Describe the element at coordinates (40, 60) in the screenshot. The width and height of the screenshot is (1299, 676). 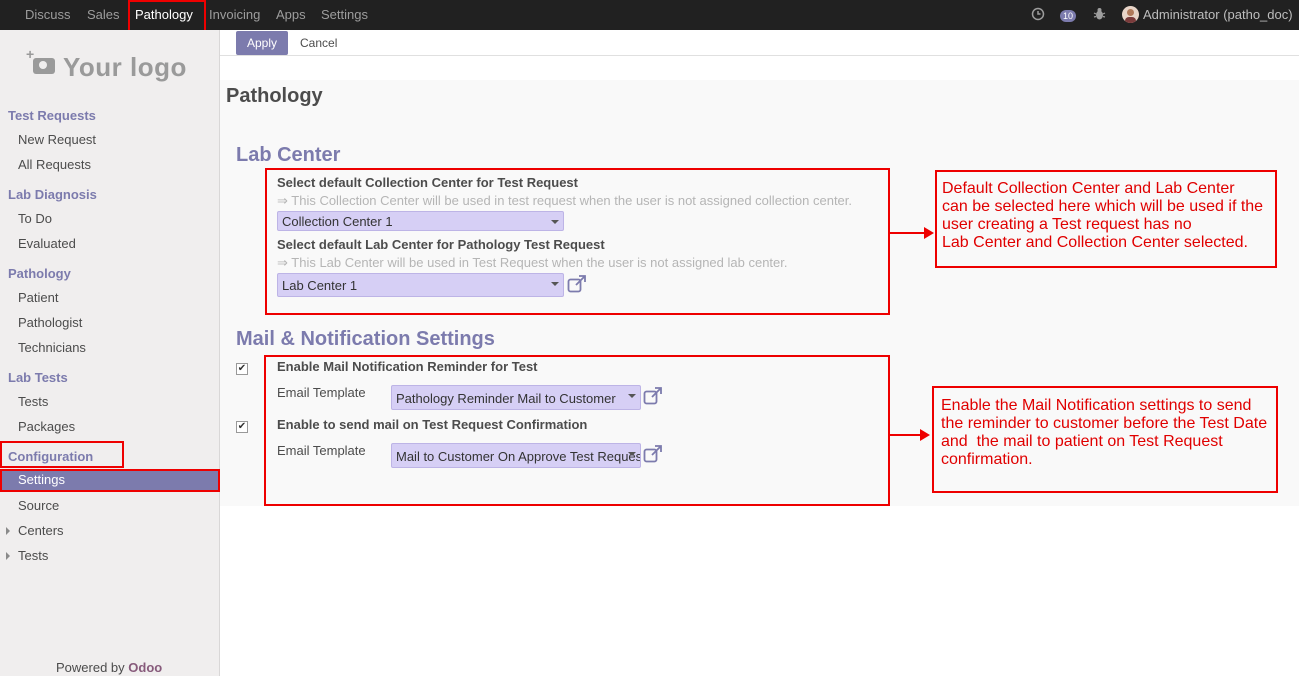
I see `camera-icon` at that location.